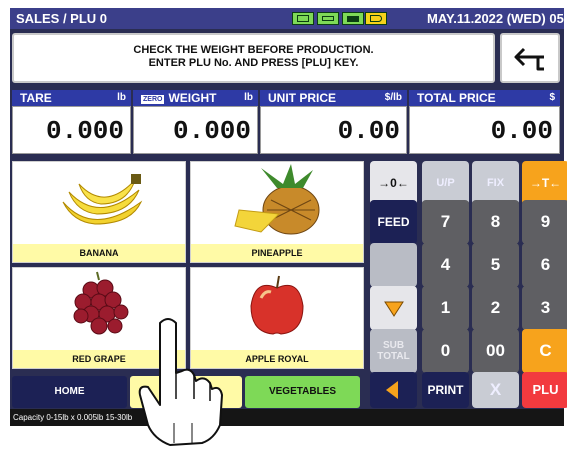 The width and height of the screenshot is (567, 452). I want to click on display-mode-icon, so click(303, 18).